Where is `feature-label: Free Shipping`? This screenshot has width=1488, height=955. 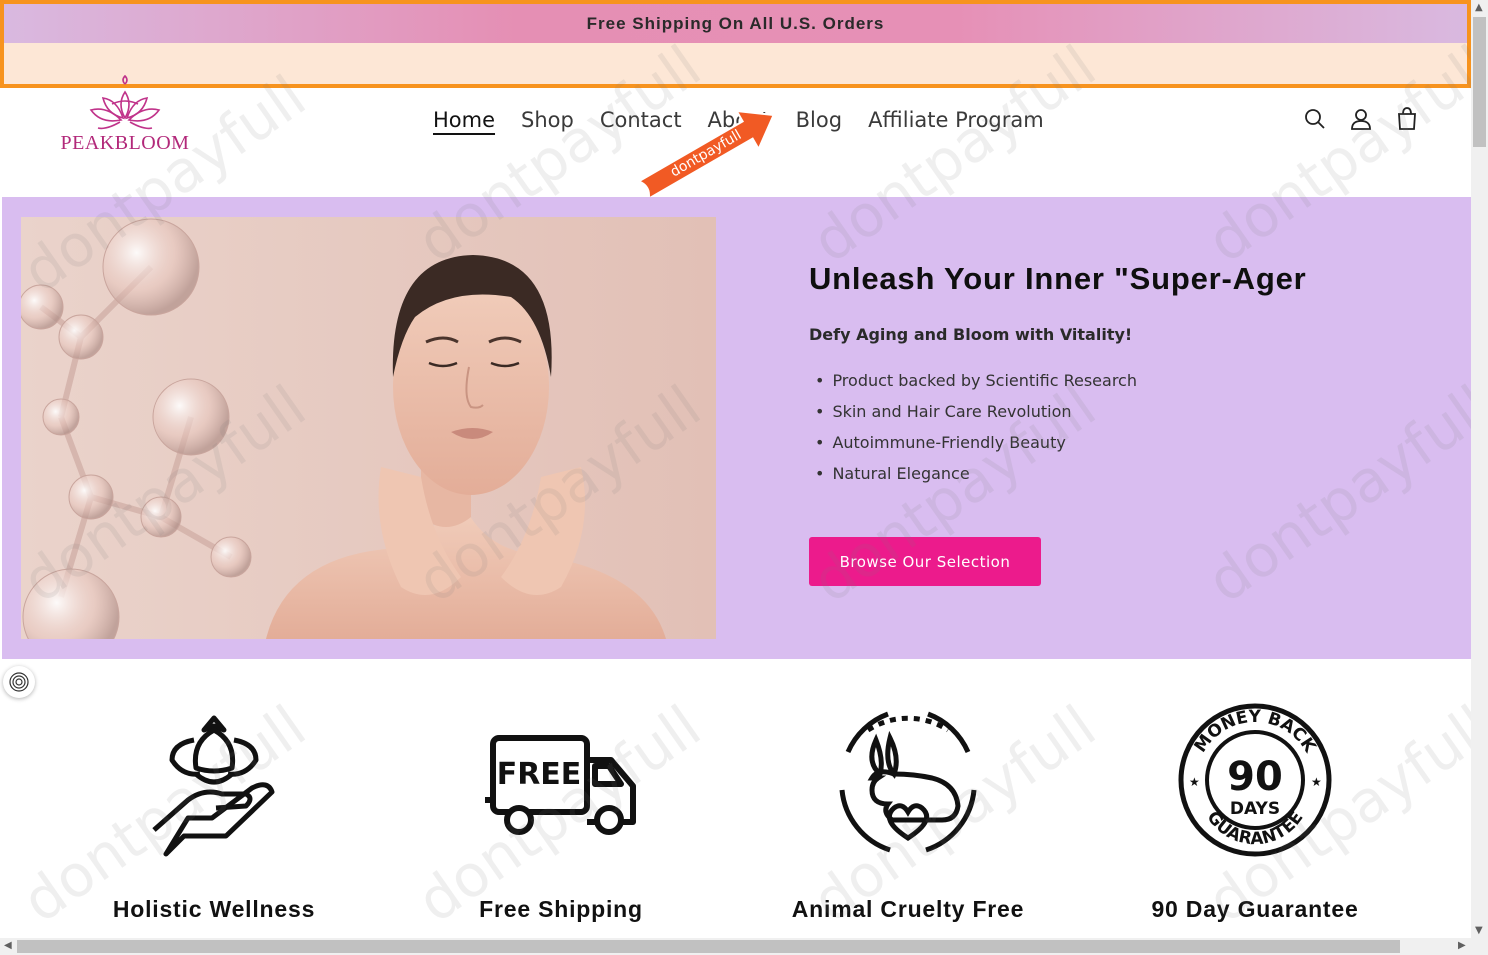 feature-label: Free Shipping is located at coordinates (561, 909).